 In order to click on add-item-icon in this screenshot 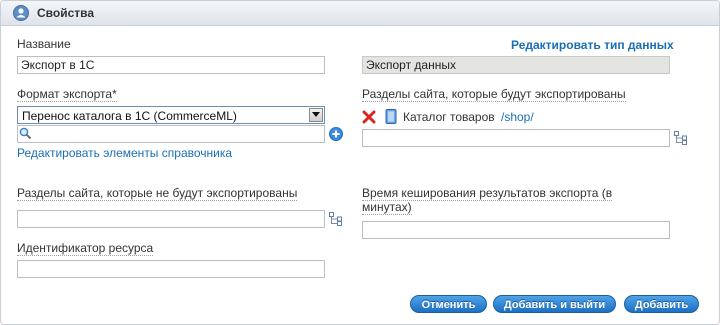, I will do `click(336, 135)`.